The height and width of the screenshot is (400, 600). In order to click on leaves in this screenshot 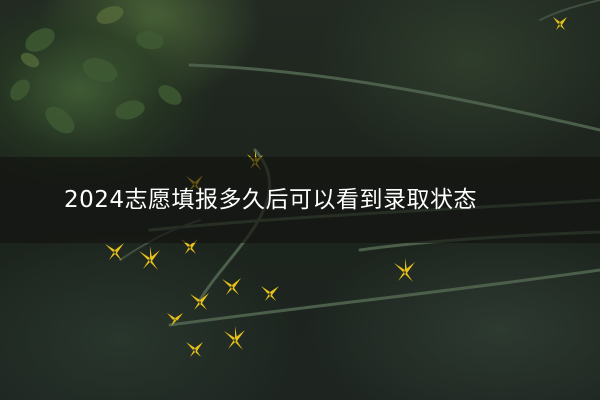, I will do `click(96, 81)`.